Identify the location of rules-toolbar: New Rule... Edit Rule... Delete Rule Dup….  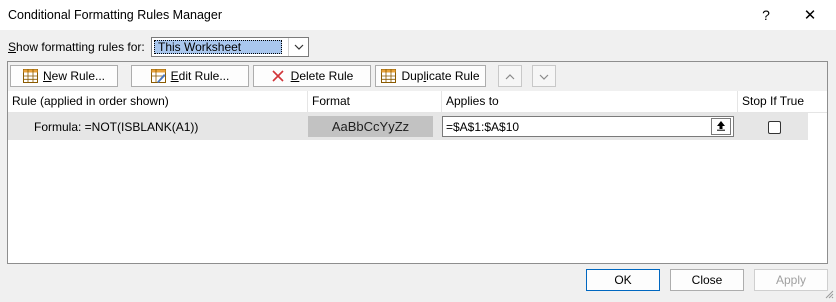
(417, 77).